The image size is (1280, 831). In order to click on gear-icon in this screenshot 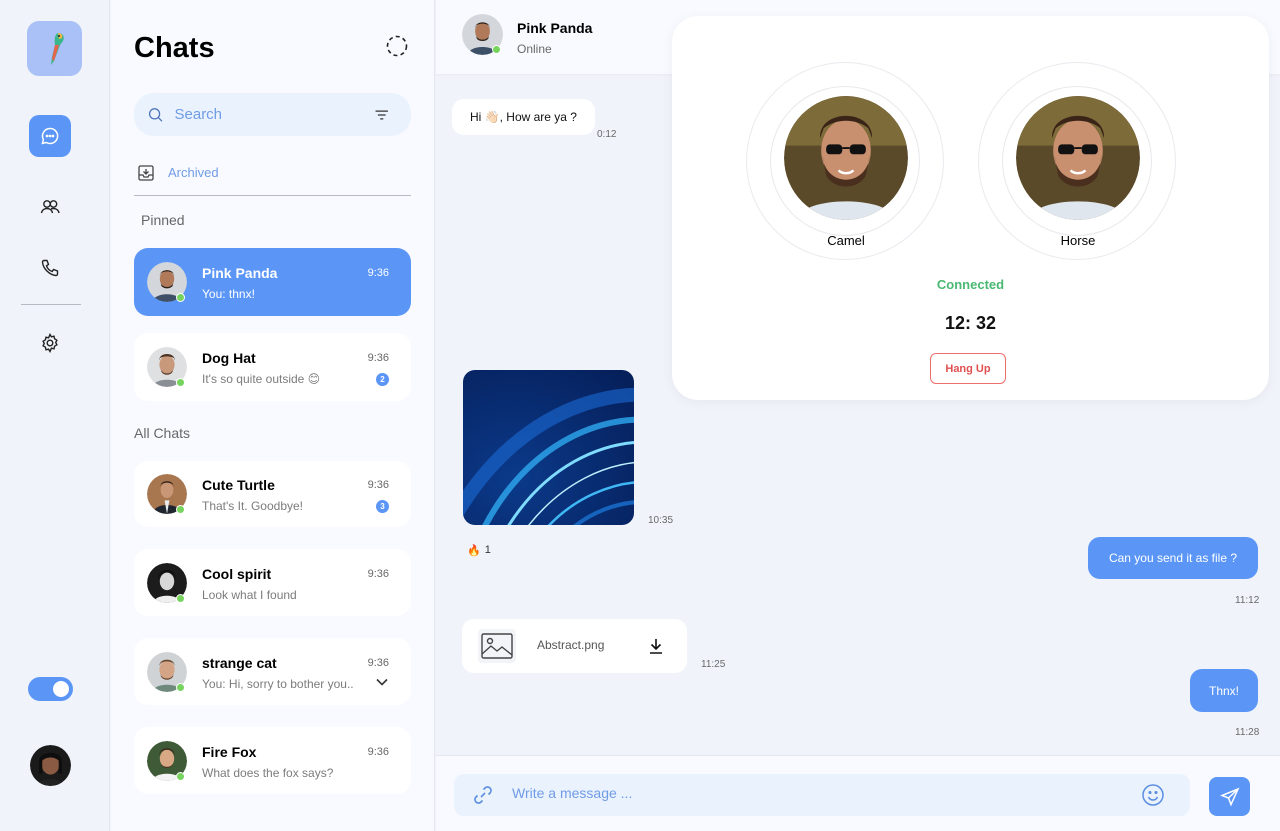, I will do `click(50, 343)`.